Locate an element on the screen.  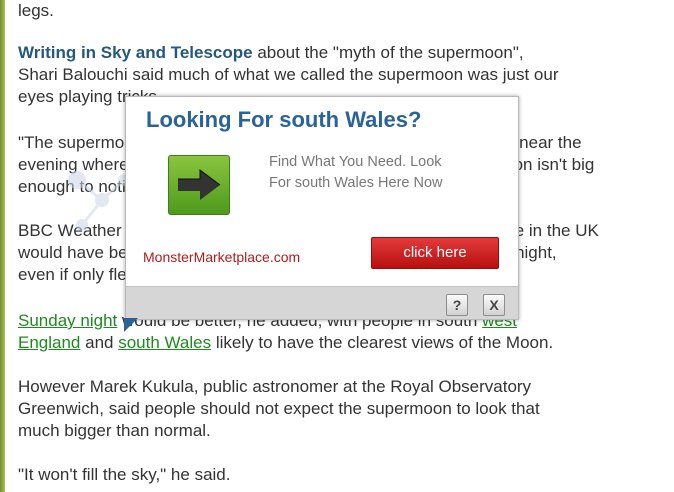
ad-link-south-wales: south Wales is located at coordinates (164, 342).